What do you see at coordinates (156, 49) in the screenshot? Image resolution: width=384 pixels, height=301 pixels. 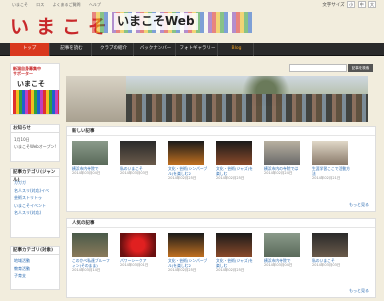 I see `nav-item-backnumber: バックナンバー` at bounding box center [156, 49].